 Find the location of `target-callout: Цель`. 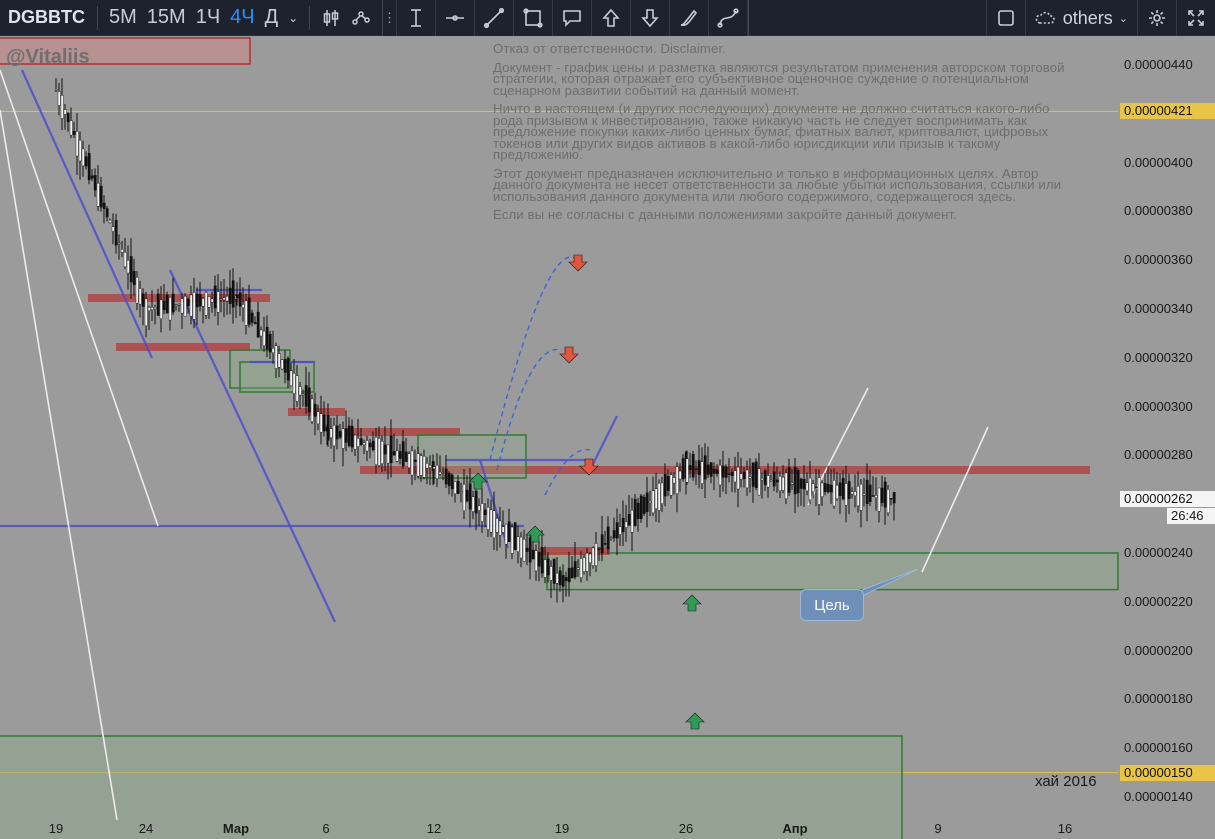

target-callout: Цель is located at coordinates (832, 605).